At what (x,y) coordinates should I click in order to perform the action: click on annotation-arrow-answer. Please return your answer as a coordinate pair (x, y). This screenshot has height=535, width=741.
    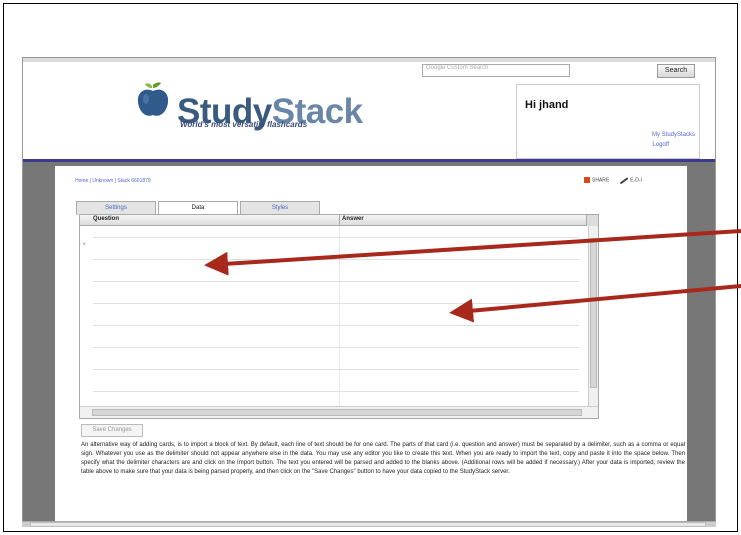
    Looking at the image, I should click on (595, 303).